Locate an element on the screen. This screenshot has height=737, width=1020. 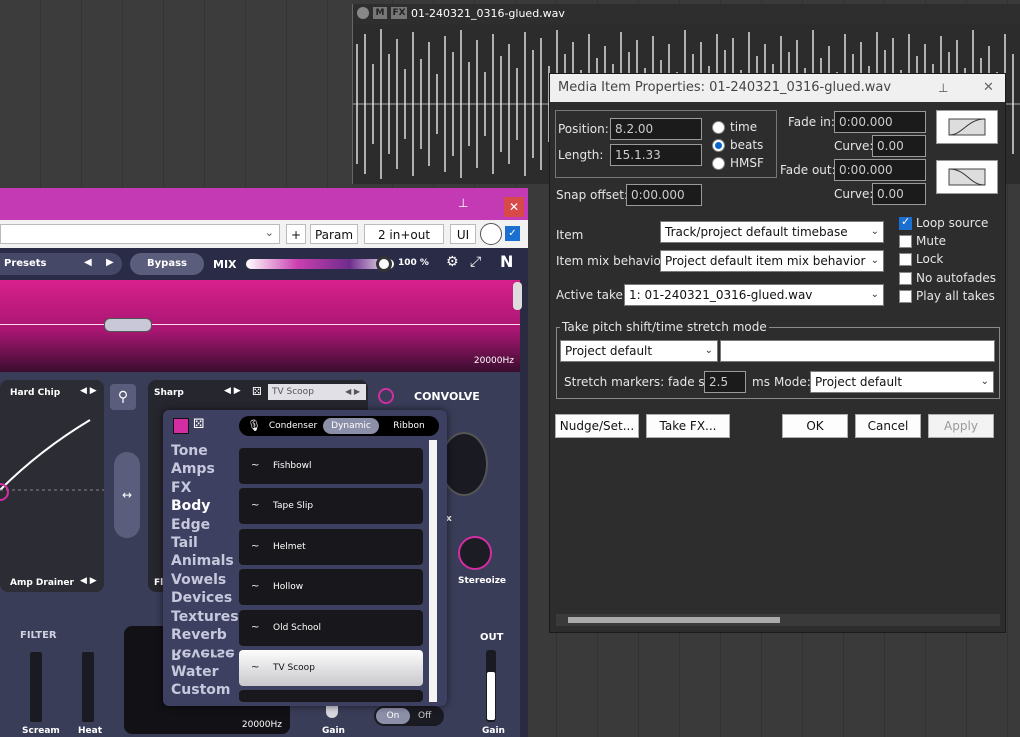
heat-slider is located at coordinates (88, 687).